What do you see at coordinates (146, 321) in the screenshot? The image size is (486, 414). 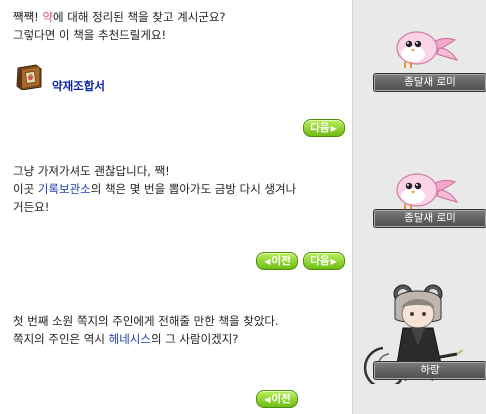 I see `dialog-text-line: 첫 번째 소원 쪽지의 주인에게 전해줄 만한 책을 찾았다.` at bounding box center [146, 321].